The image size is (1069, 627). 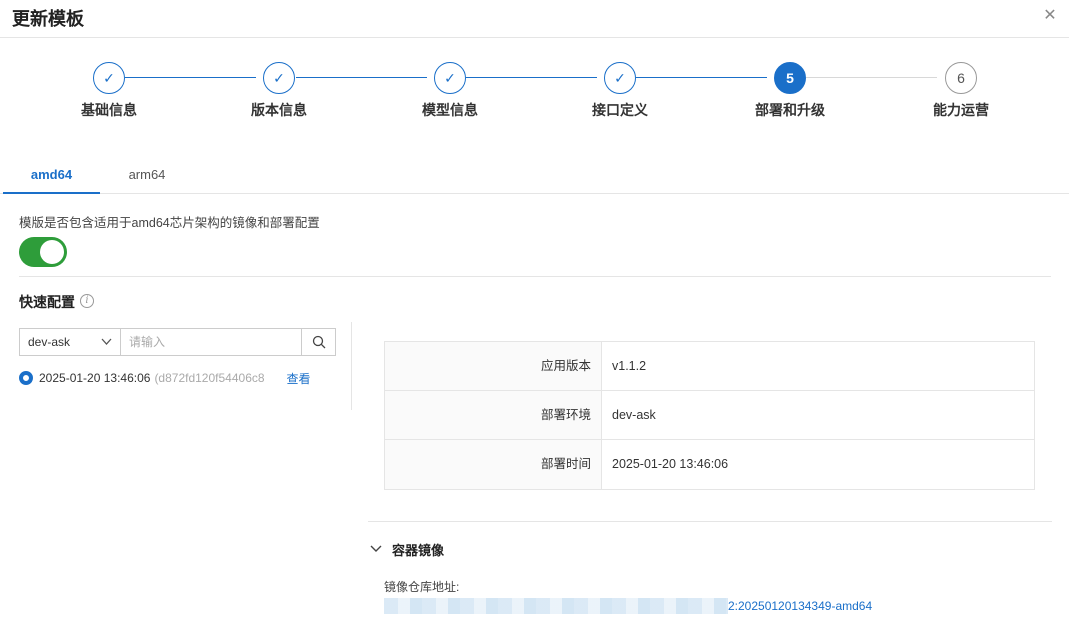 I want to click on quick-config-title: 快速配置, so click(x=47, y=302).